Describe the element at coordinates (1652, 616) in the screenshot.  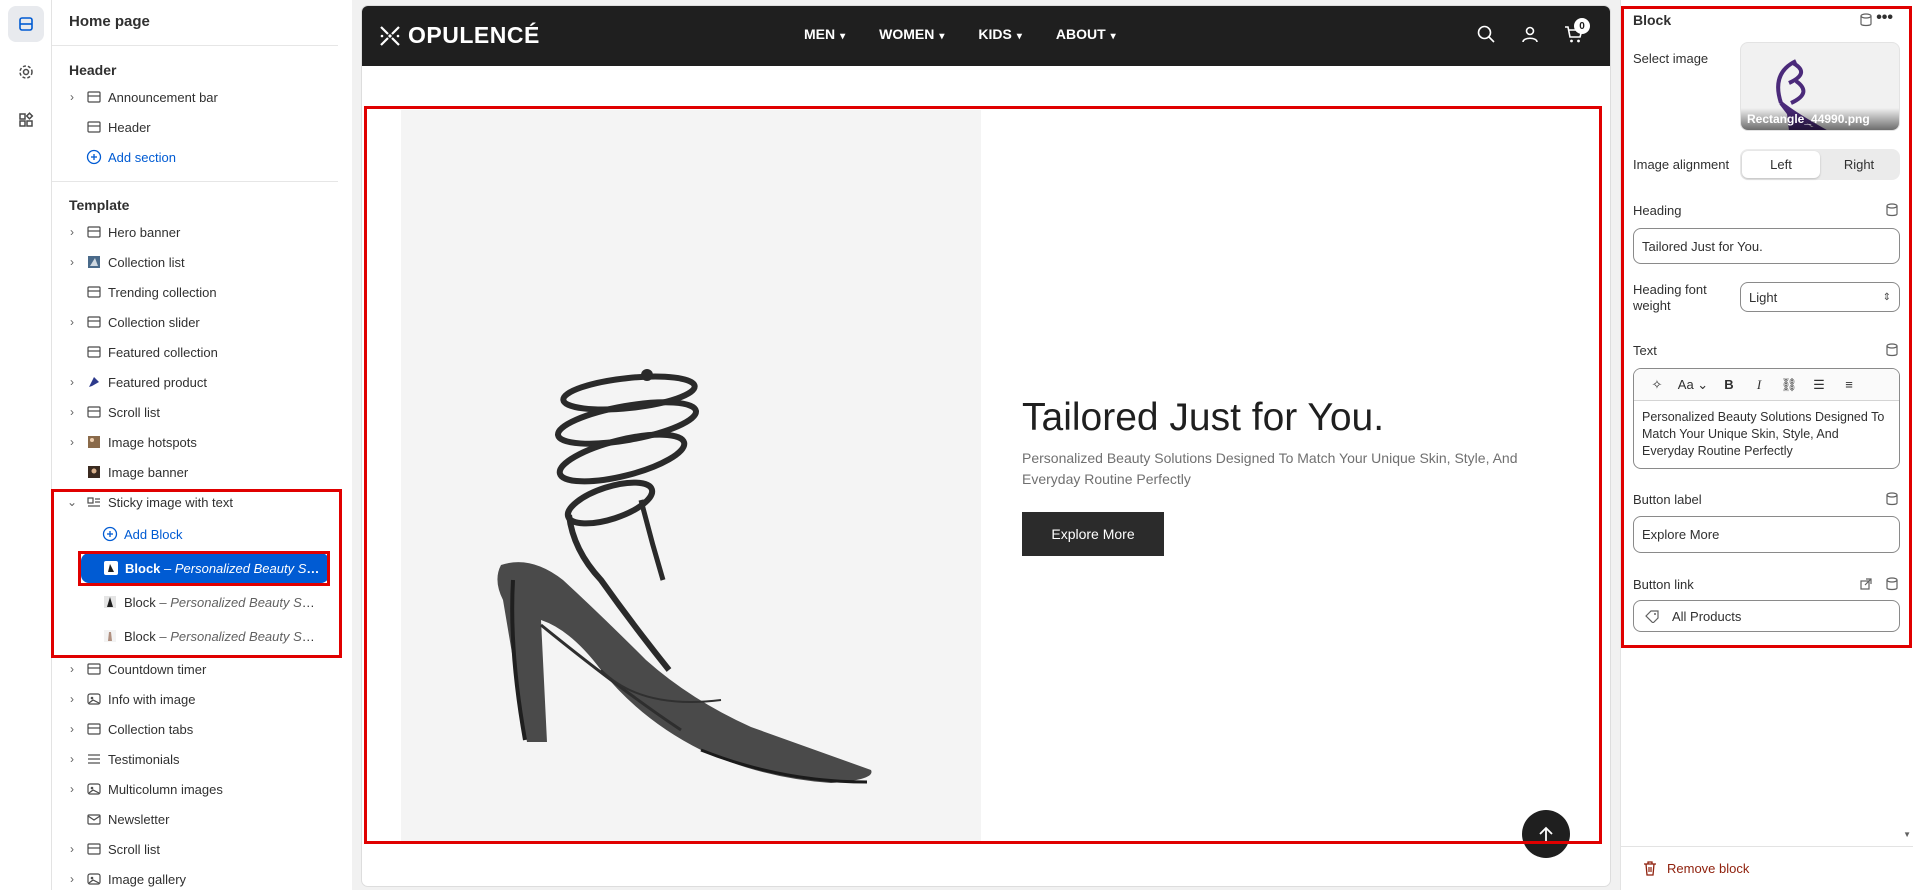
I see `tag-icon` at that location.